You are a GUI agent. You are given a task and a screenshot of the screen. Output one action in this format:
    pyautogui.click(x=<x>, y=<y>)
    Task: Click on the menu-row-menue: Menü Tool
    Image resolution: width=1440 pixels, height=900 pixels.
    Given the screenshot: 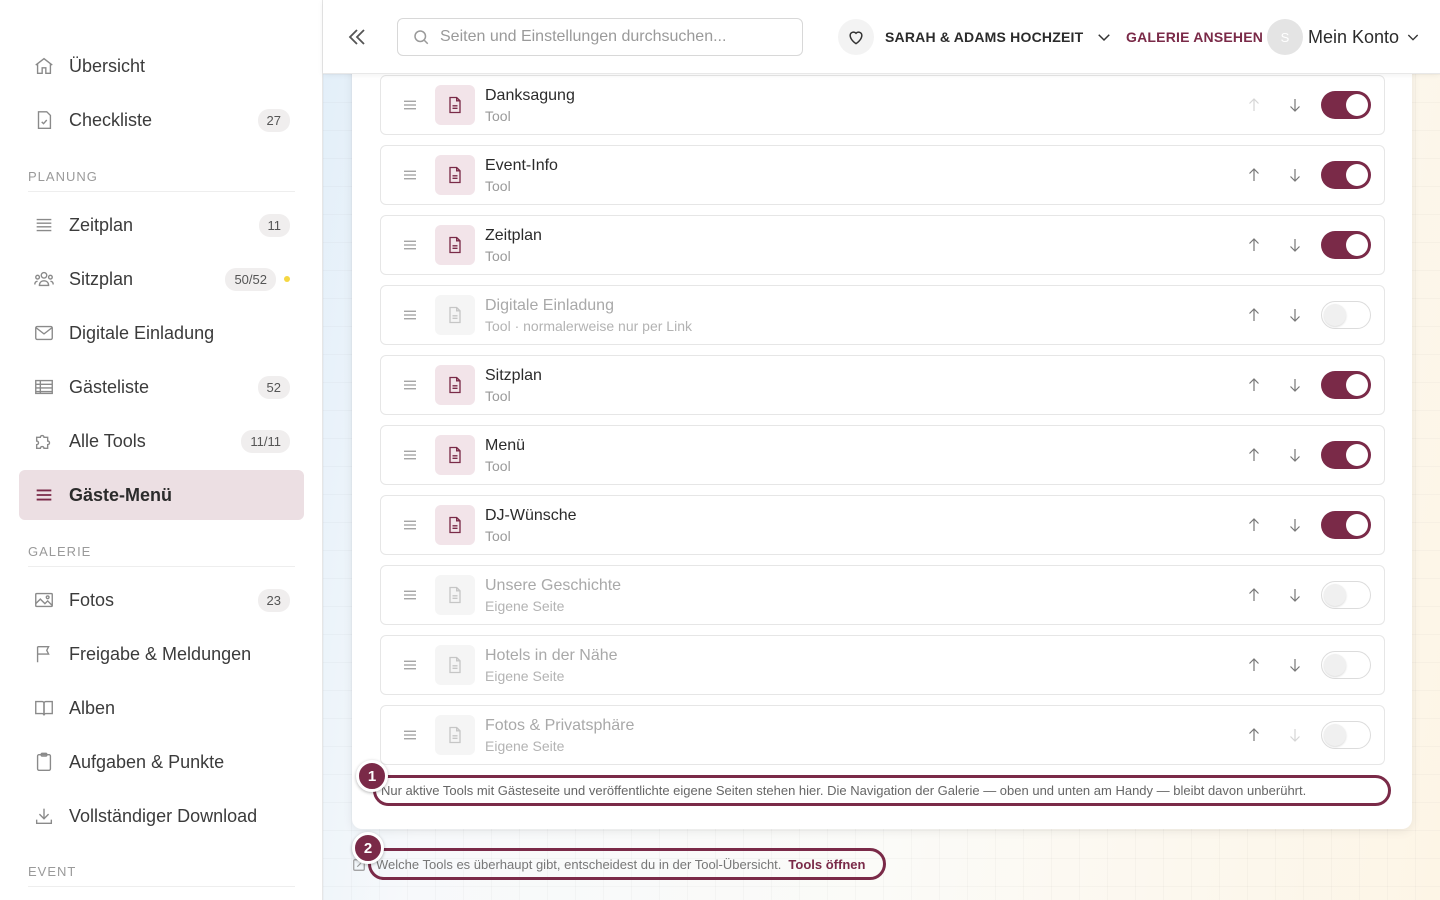 What is the action you would take?
    pyautogui.click(x=882, y=455)
    